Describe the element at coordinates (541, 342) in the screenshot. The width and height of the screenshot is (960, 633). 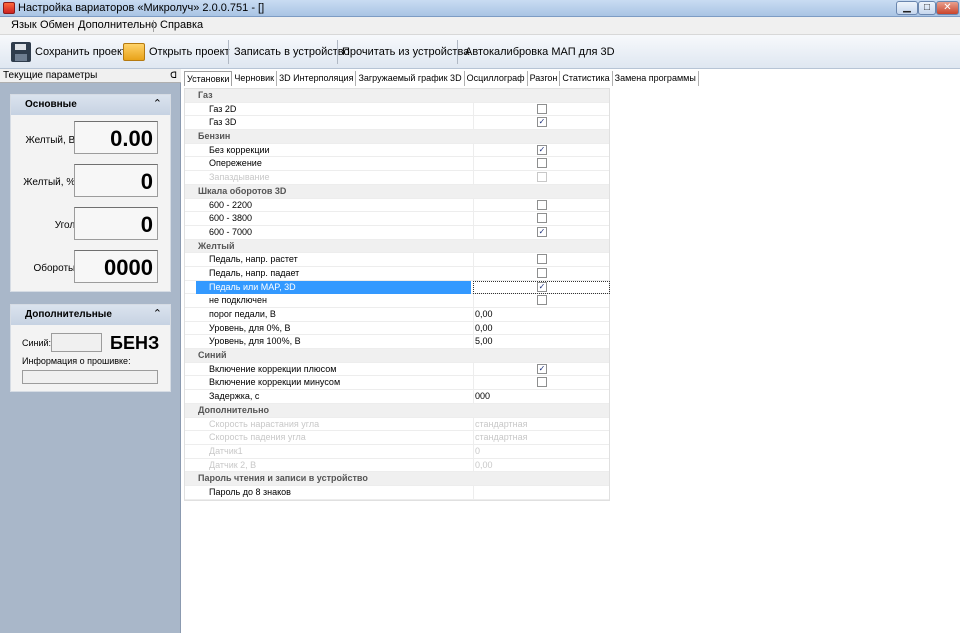
I see `property-value: 5,00` at that location.